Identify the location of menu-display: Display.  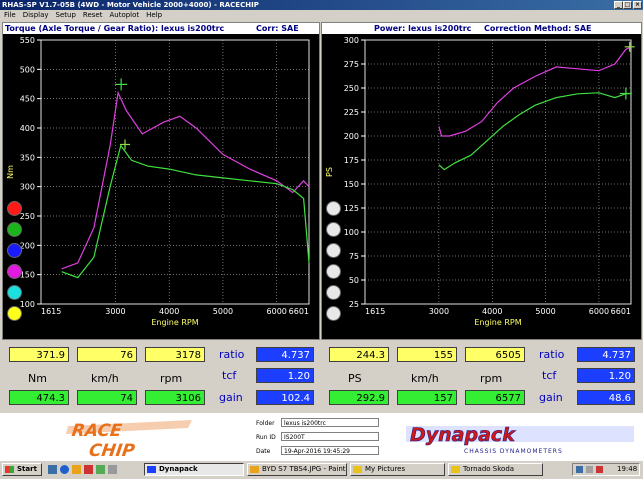
(36, 15).